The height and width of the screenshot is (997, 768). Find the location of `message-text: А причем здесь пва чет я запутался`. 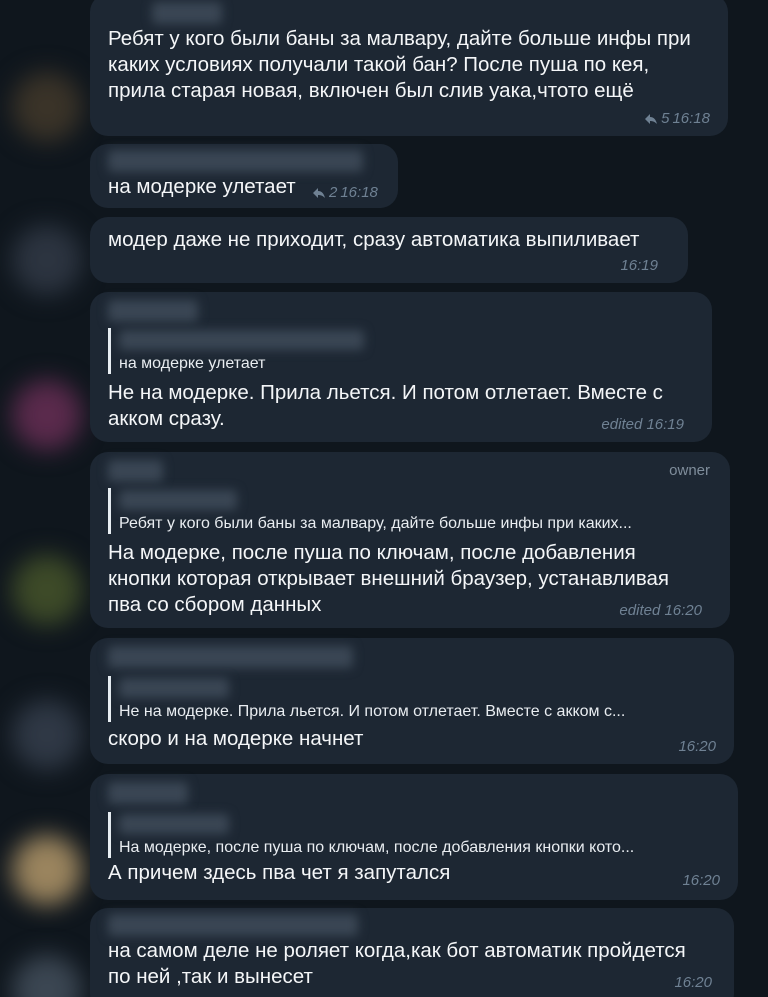

message-text: А причем здесь пва чет я запутался is located at coordinates (279, 872).